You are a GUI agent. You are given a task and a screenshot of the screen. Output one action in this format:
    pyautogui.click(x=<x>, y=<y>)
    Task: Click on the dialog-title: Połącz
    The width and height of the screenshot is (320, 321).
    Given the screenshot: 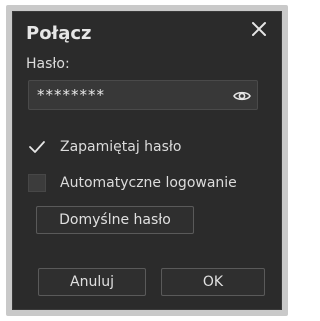 What is the action you would take?
    pyautogui.click(x=59, y=33)
    